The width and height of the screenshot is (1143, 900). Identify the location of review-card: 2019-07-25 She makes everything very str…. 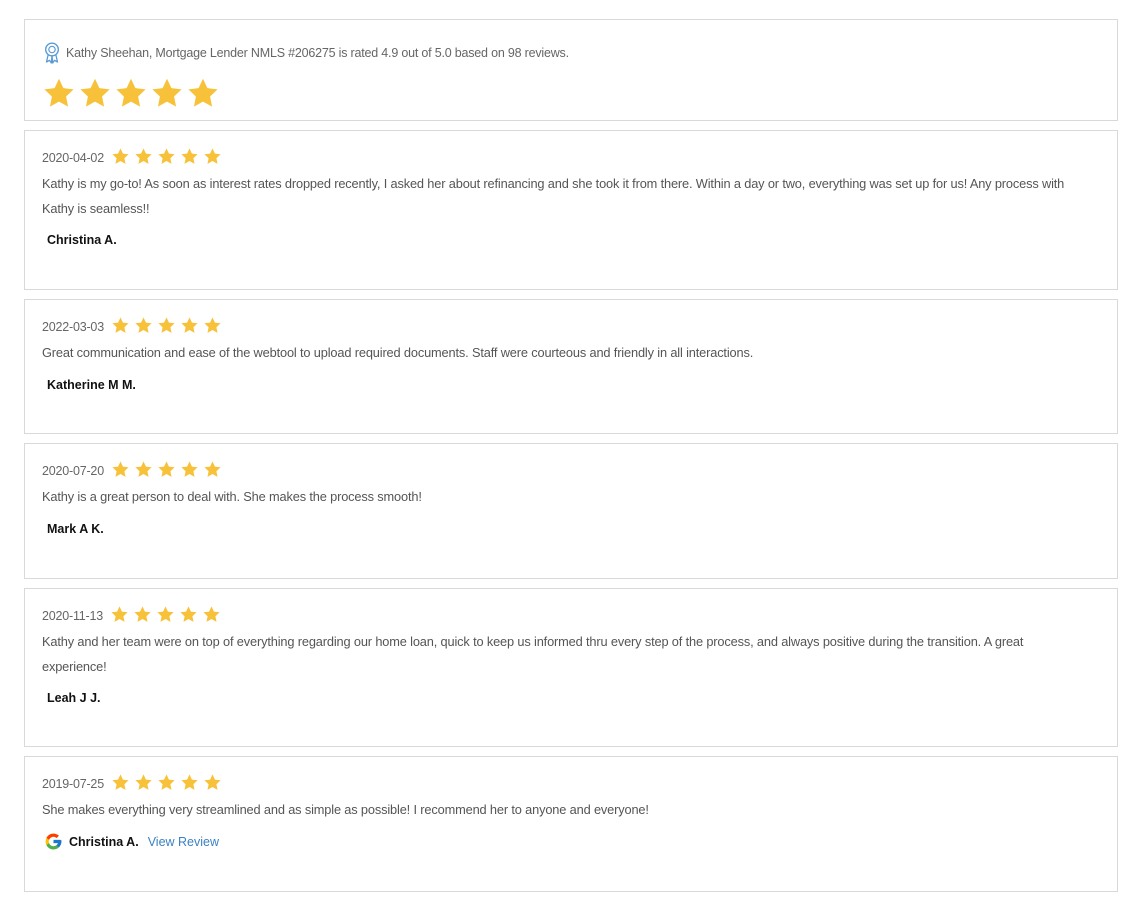
(571, 824).